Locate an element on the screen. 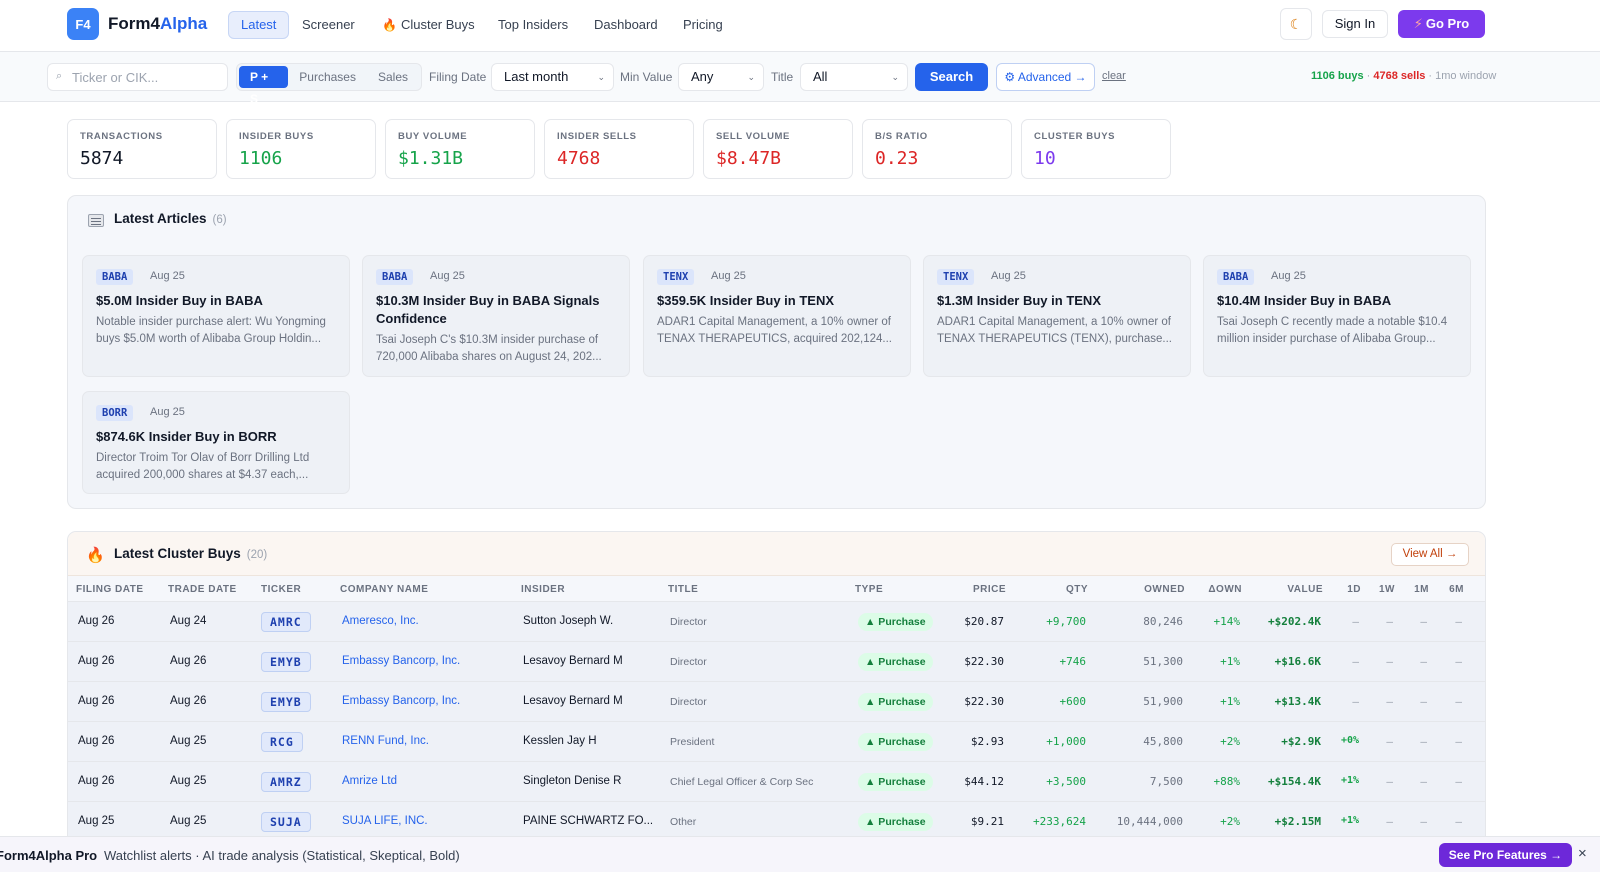 The image size is (1600, 872). purchase-badge: ▲ Purchase is located at coordinates (895, 622).